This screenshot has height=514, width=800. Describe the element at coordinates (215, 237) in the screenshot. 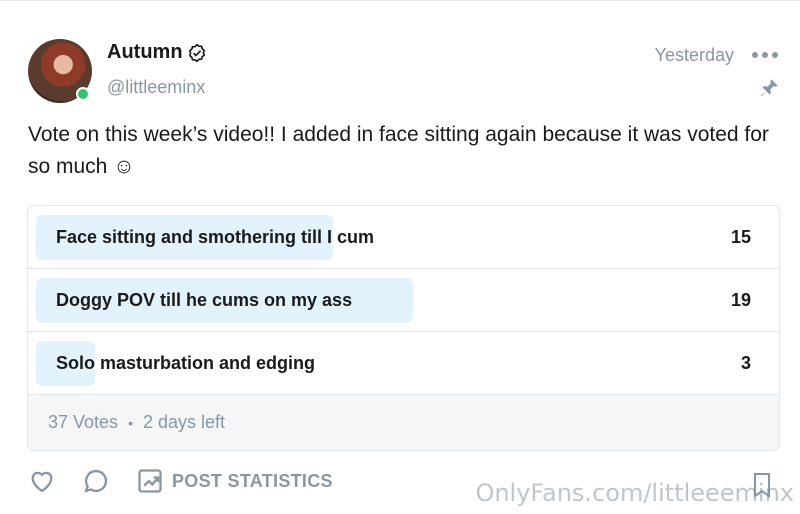

I see `poll-option-label: Face sitting and smothering till I cum` at that location.